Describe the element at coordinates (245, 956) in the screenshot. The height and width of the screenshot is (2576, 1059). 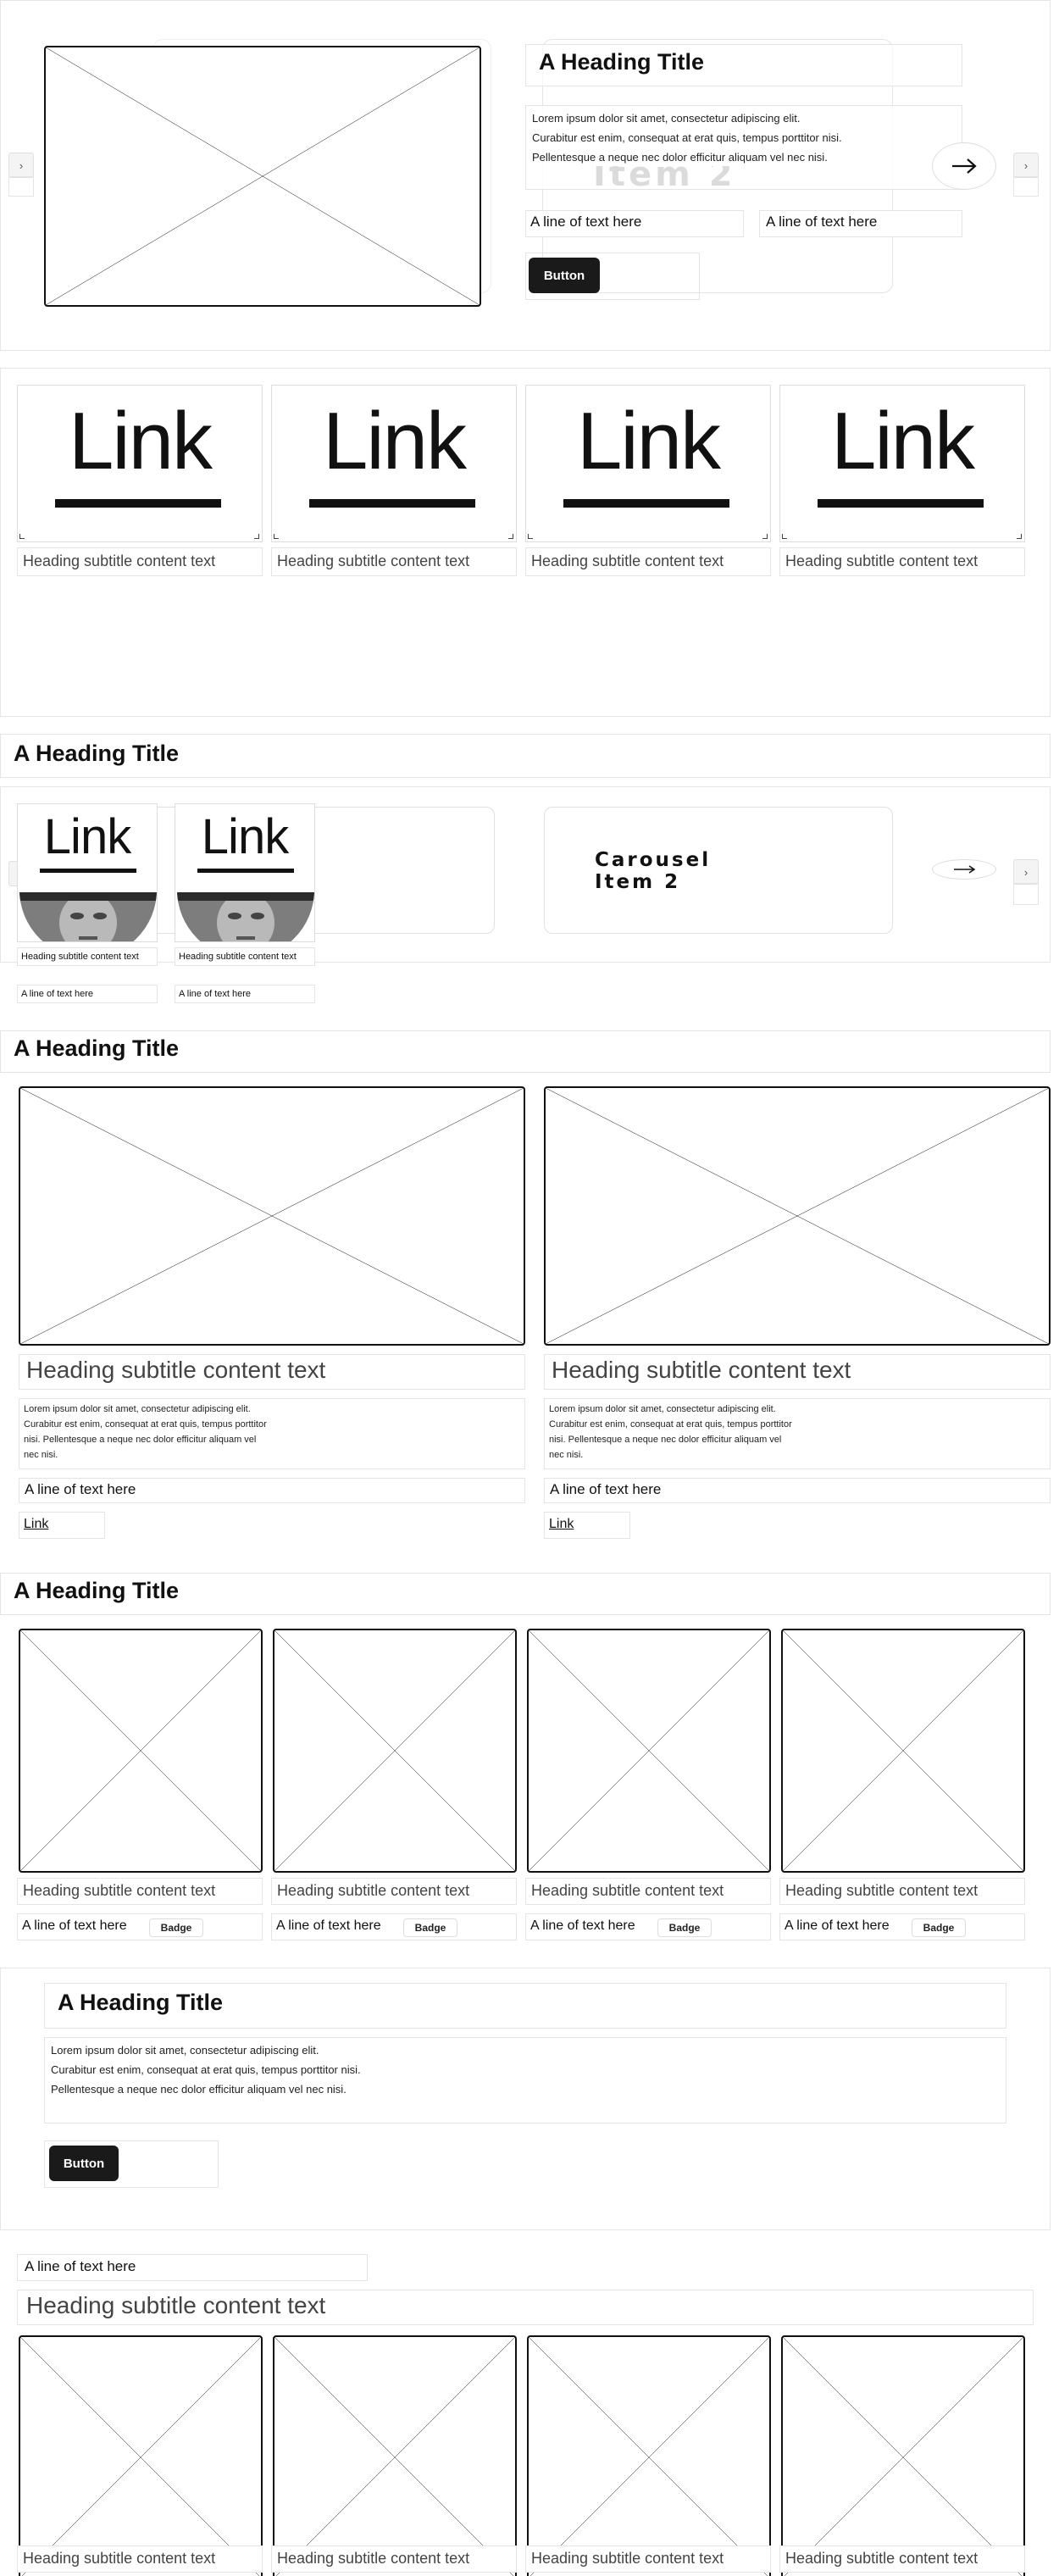
I see `person-card-caption-2: Heading subtitle content text` at that location.